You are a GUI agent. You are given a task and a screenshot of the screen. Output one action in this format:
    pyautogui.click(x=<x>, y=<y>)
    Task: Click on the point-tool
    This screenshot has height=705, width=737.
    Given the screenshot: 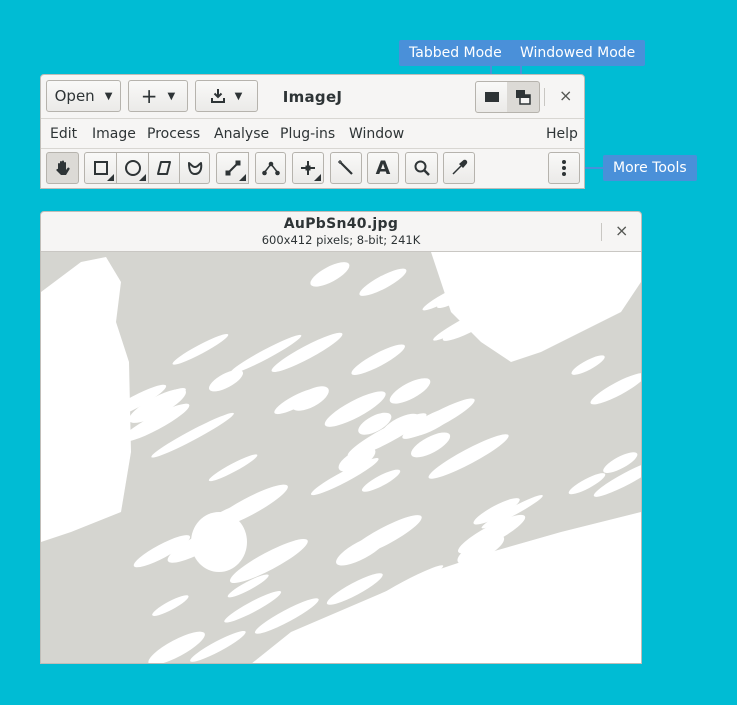 What is the action you would take?
    pyautogui.click(x=308, y=168)
    